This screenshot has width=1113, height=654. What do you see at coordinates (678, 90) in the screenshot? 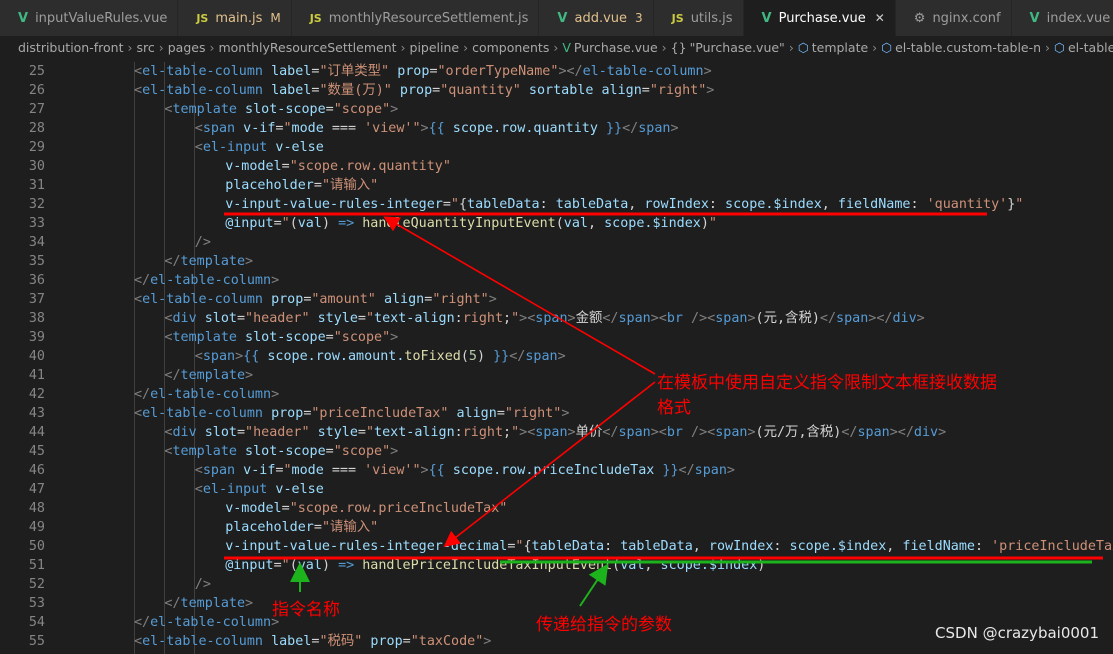
I see `code-token: "right"` at bounding box center [678, 90].